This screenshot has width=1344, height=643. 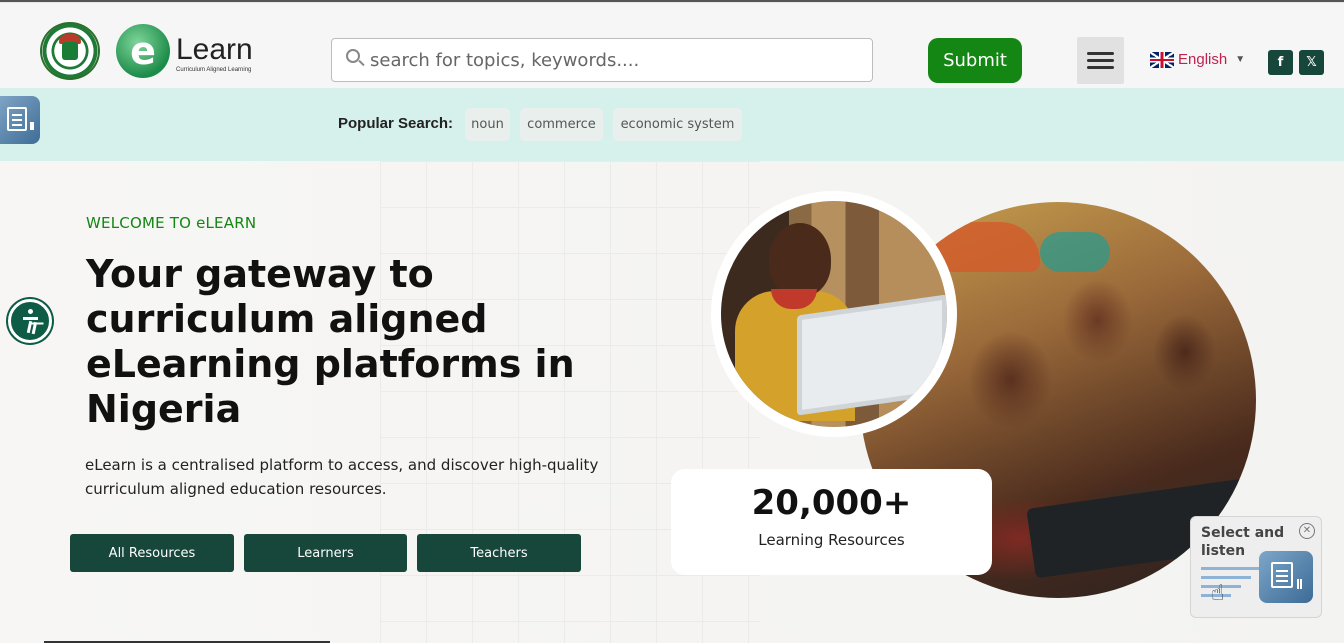 I want to click on boy-laptop-photo, so click(x=834, y=314).